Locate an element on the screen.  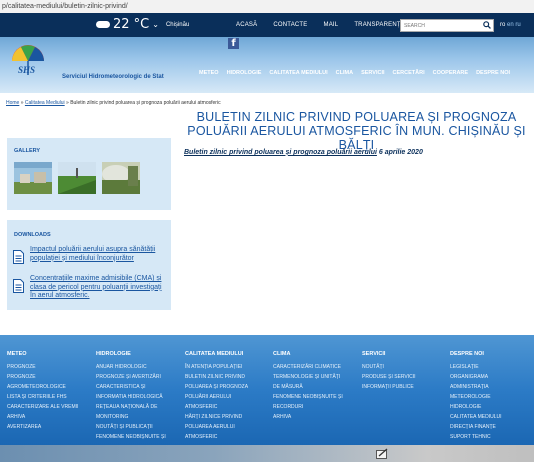
footer-link: RECORDURI is located at coordinates (308, 407).